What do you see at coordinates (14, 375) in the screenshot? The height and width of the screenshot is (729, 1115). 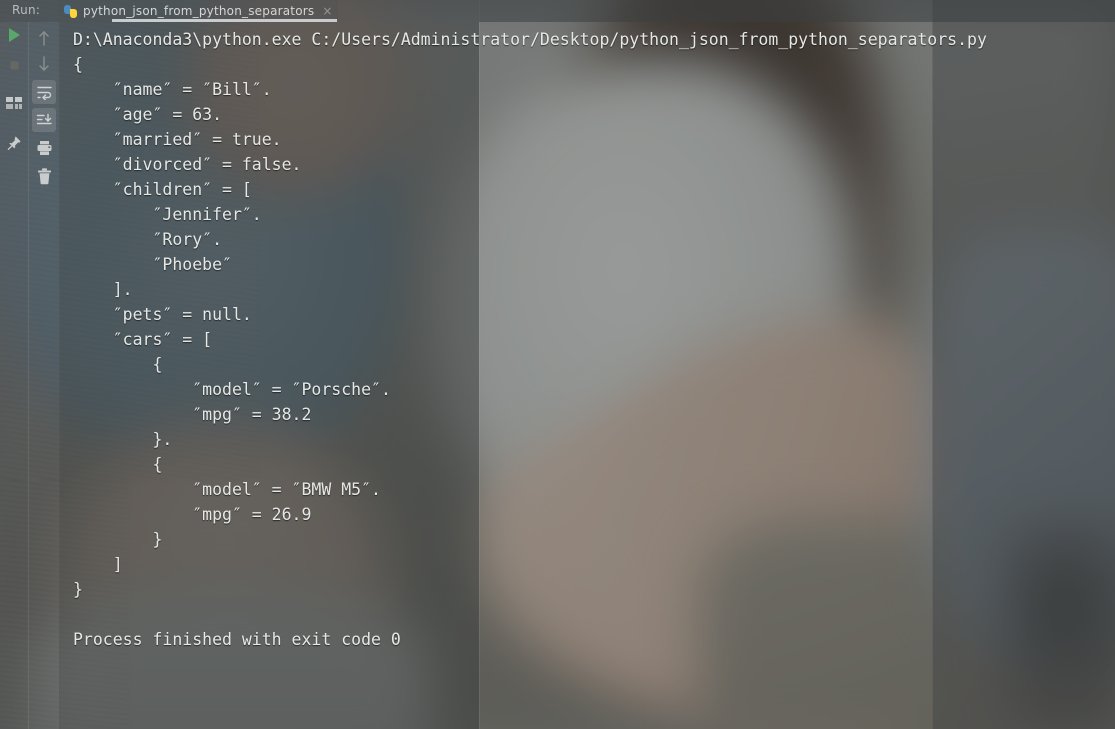 I see `run-actions-gutter` at bounding box center [14, 375].